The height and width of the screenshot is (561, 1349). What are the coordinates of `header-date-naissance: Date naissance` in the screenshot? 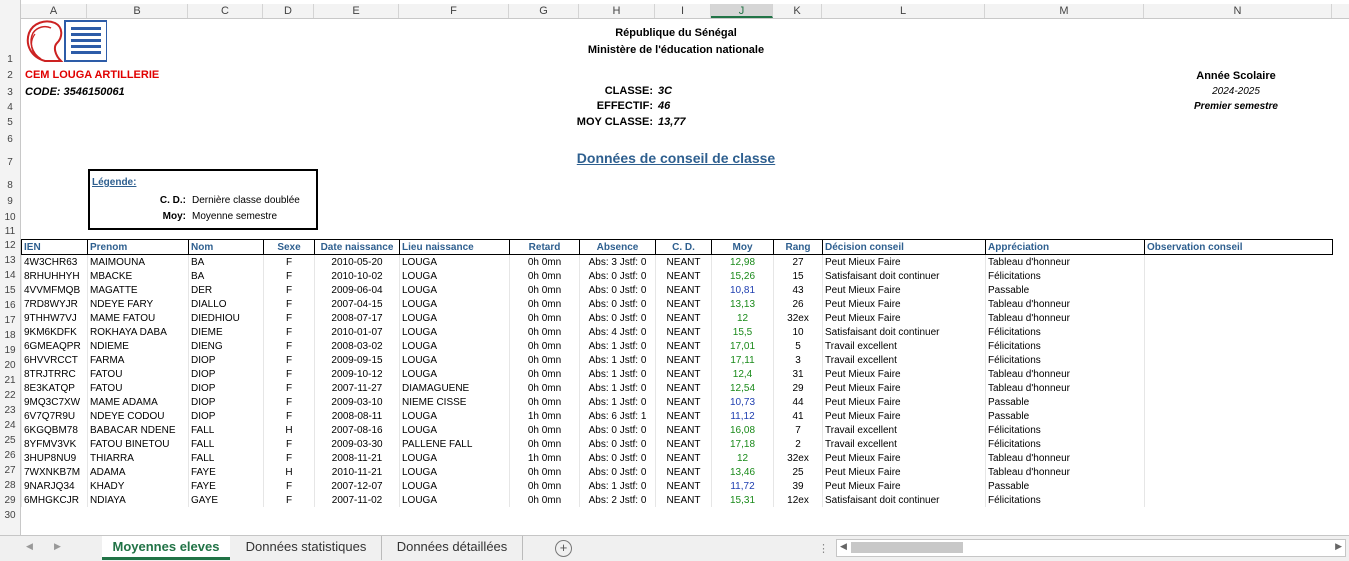 It's located at (357, 247).